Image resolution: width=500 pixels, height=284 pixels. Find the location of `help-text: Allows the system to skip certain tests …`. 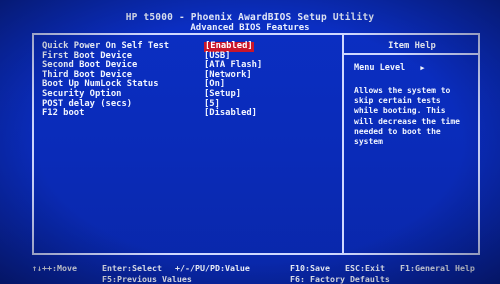

help-text: Allows the system to skip certain tests … is located at coordinates (415, 116).